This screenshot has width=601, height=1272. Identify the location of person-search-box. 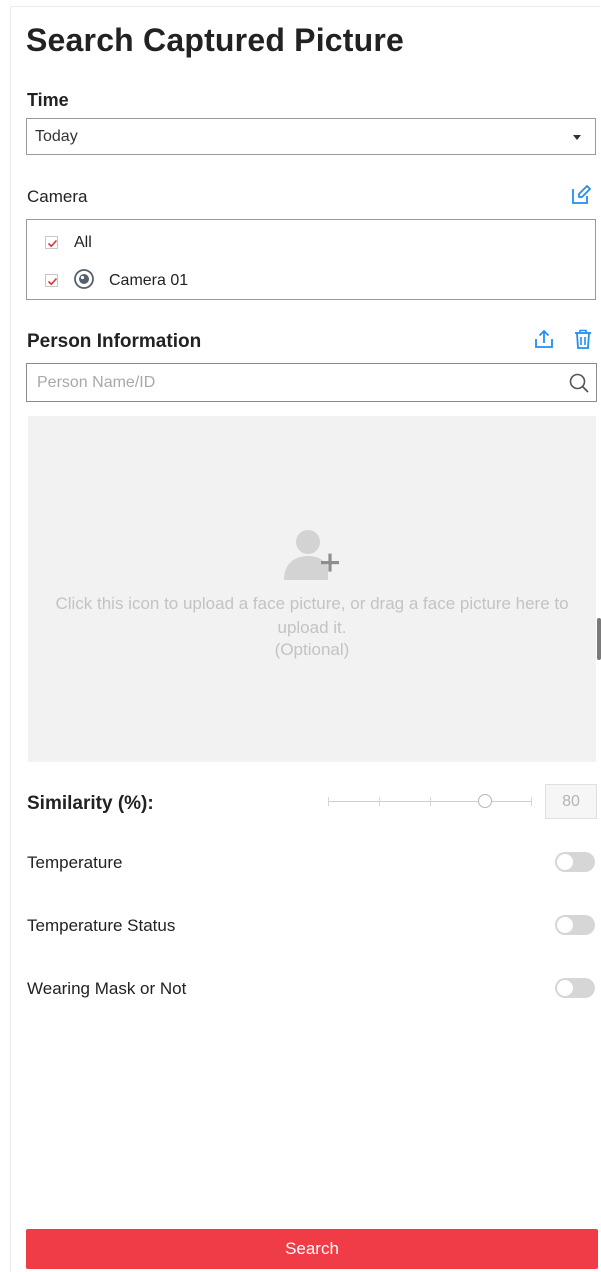
(311, 382).